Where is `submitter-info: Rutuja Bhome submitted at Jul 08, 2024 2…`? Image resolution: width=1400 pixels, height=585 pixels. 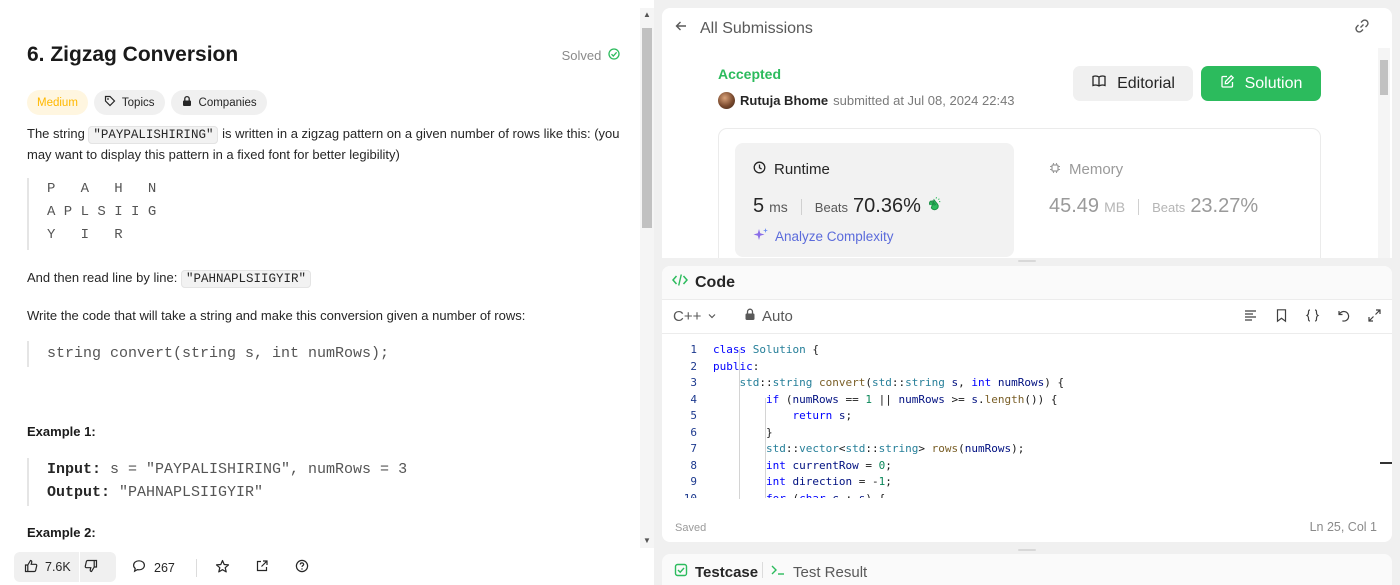 submitter-info: Rutuja Bhome submitted at Jul 08, 2024 2… is located at coordinates (866, 100).